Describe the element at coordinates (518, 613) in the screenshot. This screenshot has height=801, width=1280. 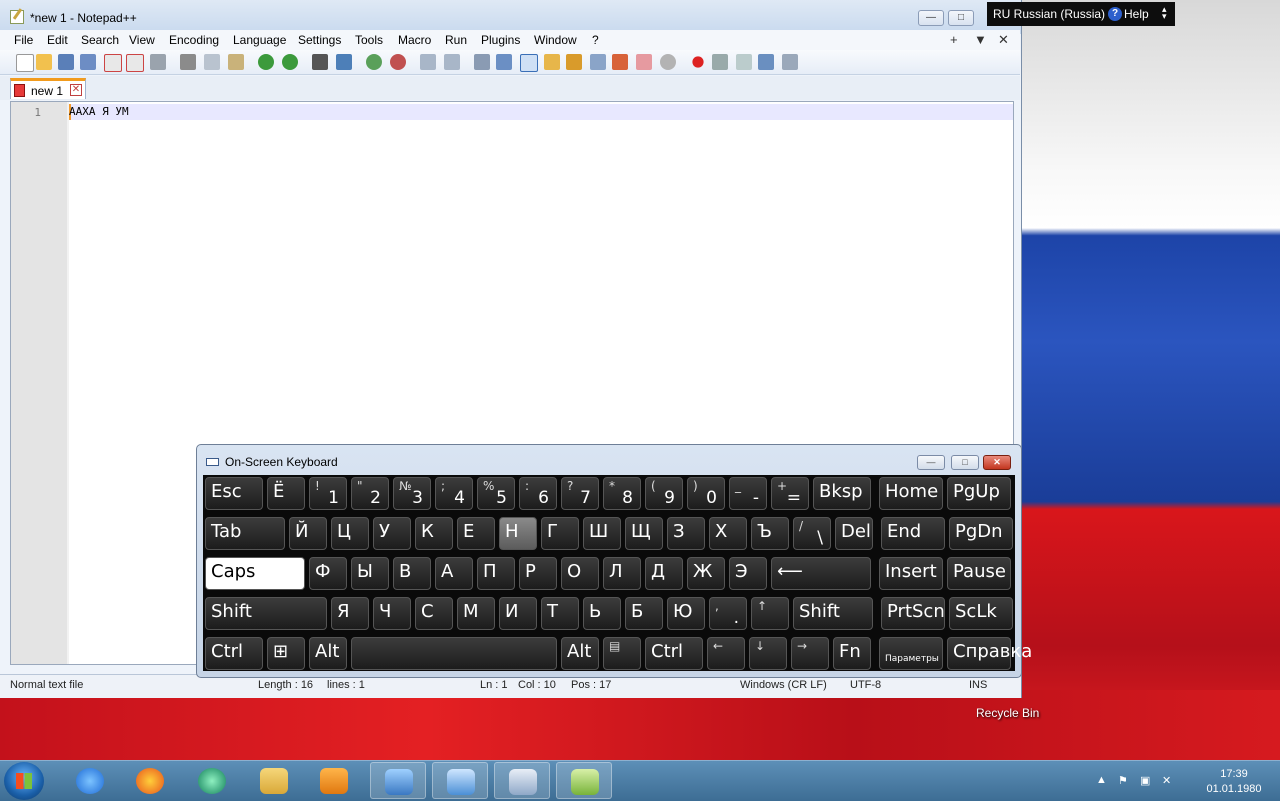
I see `key-И: И` at that location.